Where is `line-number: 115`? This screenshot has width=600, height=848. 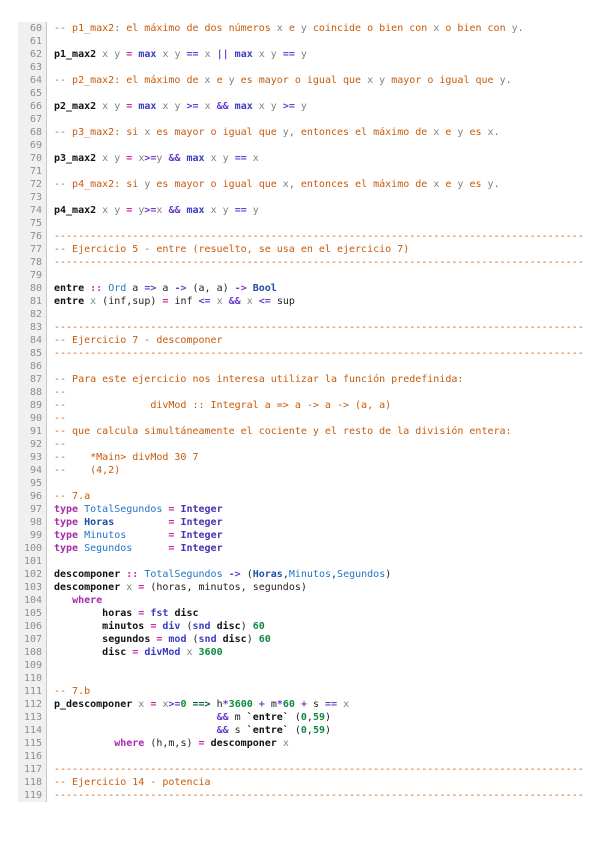 line-number: 115 is located at coordinates (32, 743).